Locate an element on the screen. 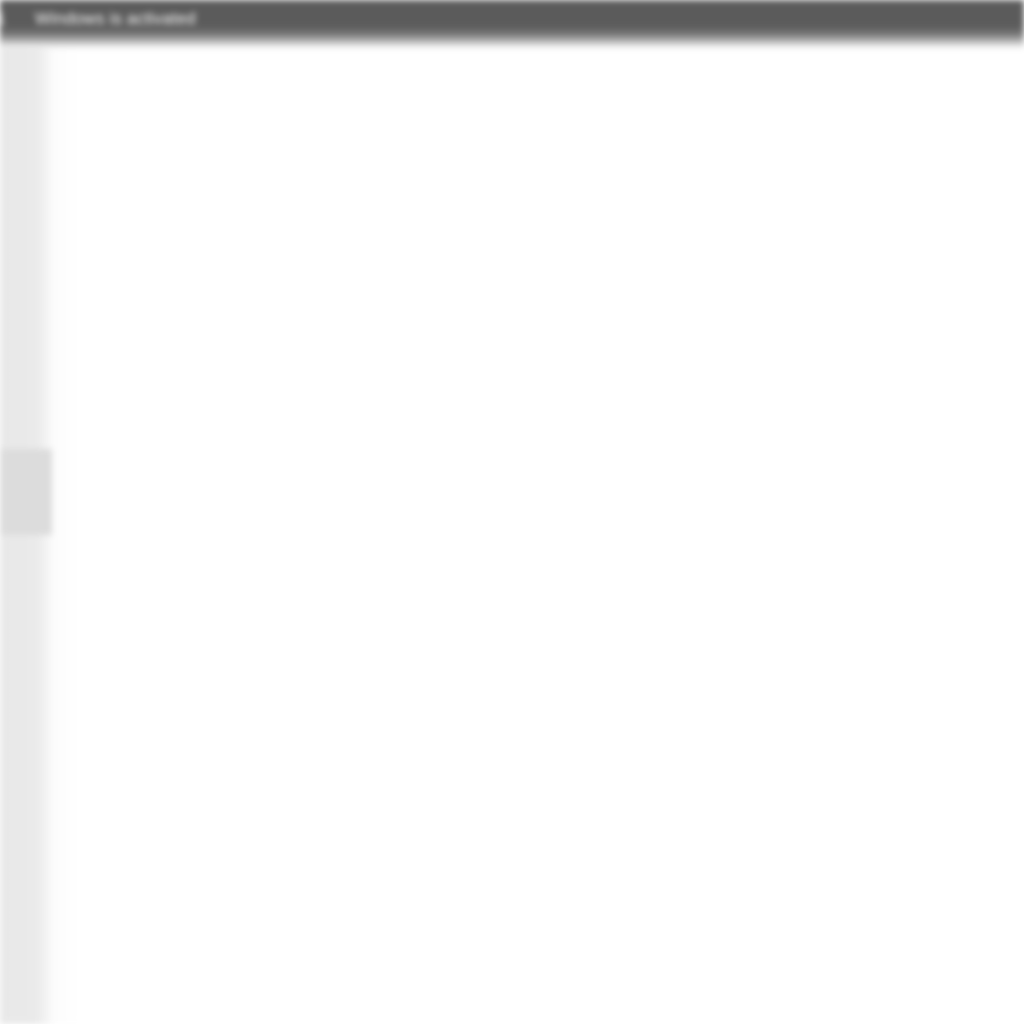 This screenshot has height=1024, width=1024. sidebar-item-2: s is located at coordinates (26, 267).